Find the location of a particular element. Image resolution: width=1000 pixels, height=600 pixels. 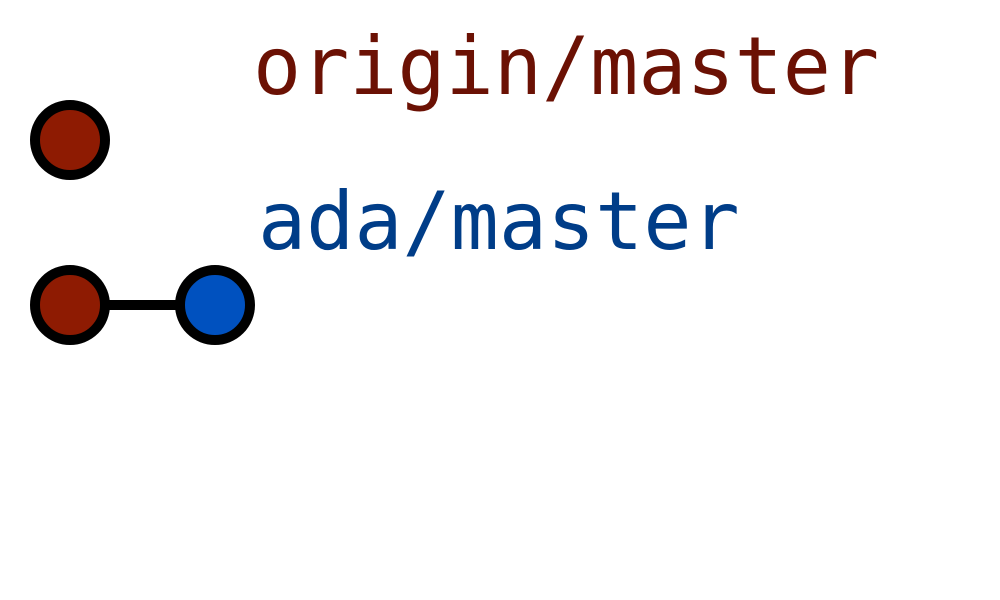

branch-label-origin-master: origin/master is located at coordinates (566, 66).